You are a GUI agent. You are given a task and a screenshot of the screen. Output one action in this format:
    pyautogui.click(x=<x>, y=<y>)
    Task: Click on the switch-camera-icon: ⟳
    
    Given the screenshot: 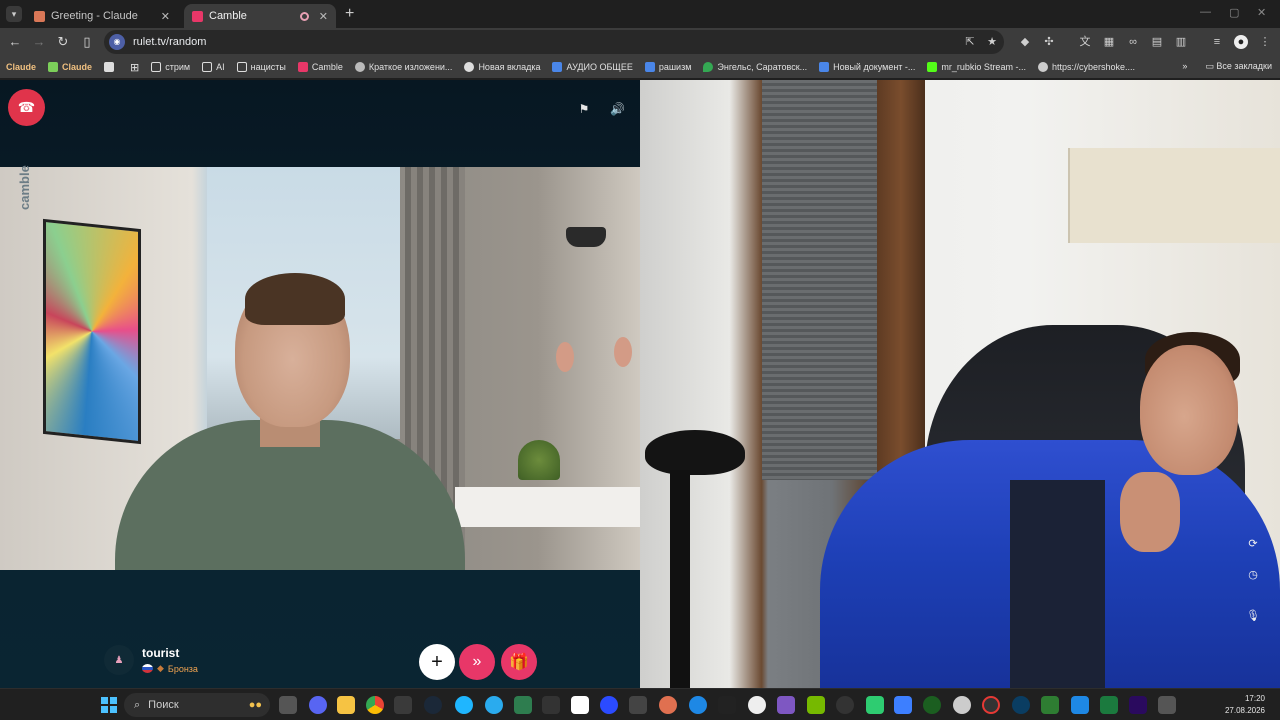 What is the action you would take?
    pyautogui.click(x=1253, y=544)
    